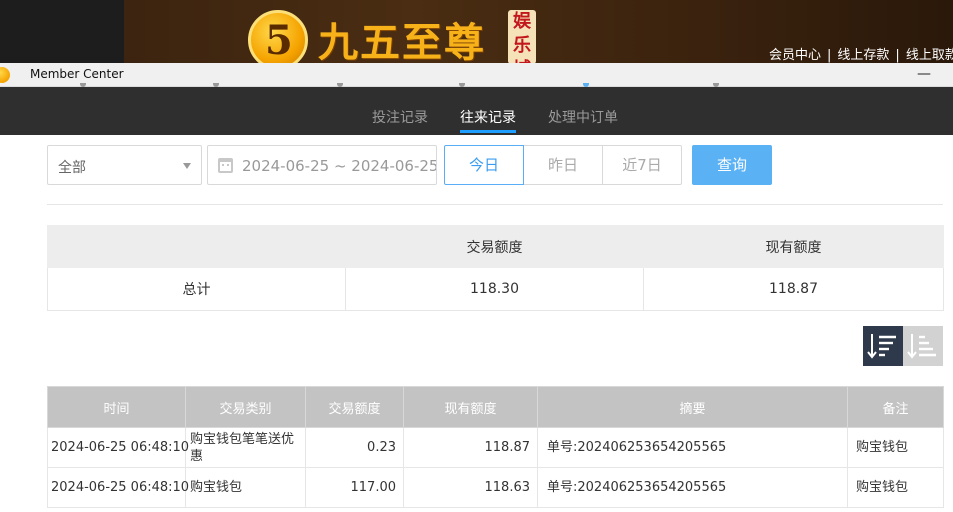 Image resolution: width=953 pixels, height=512 pixels. Describe the element at coordinates (793, 289) in the screenshot. I see `summary-total-balance: 118.87` at that location.